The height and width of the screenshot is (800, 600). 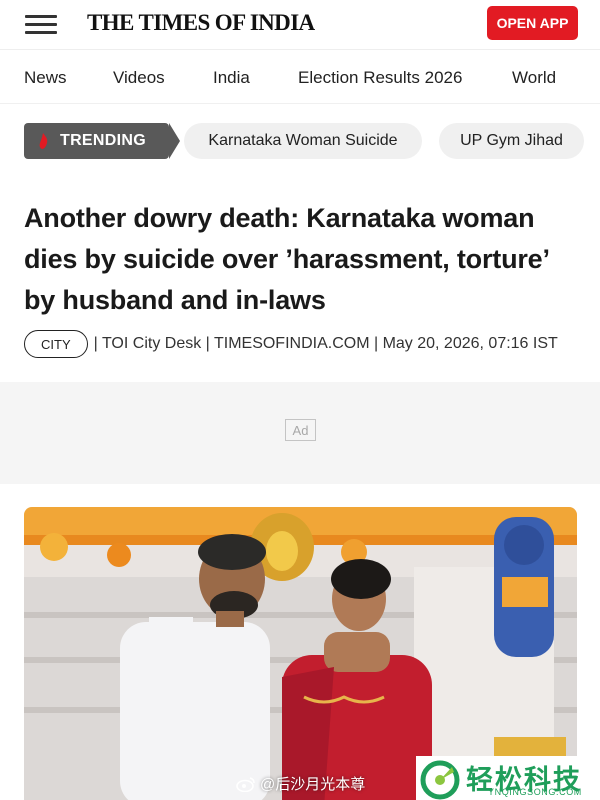 What do you see at coordinates (380, 78) in the screenshot?
I see `nav-item-election-results: Election Results 2026` at bounding box center [380, 78].